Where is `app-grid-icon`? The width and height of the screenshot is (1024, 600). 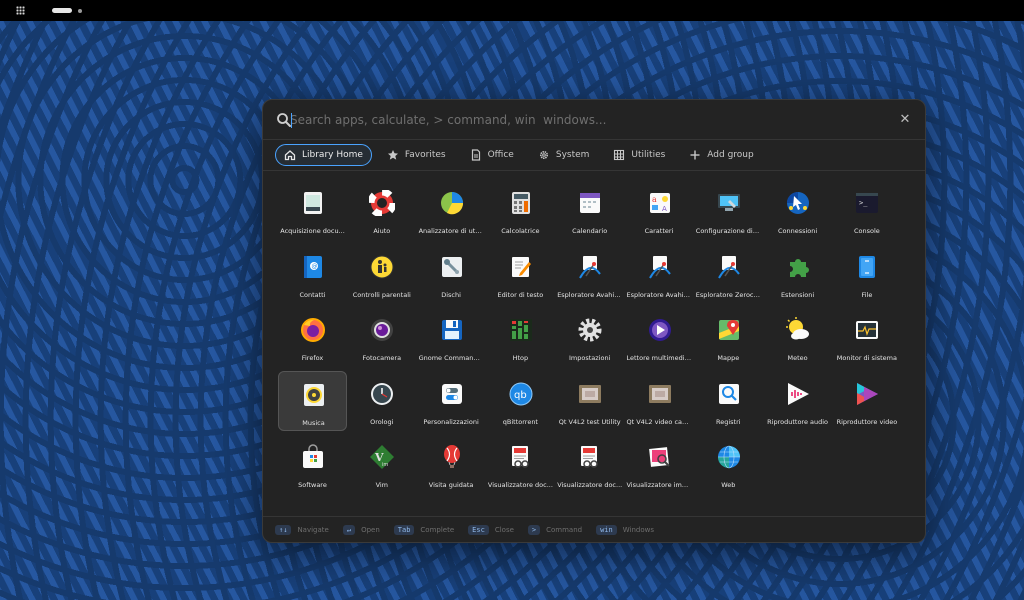 app-grid-icon is located at coordinates (20, 10).